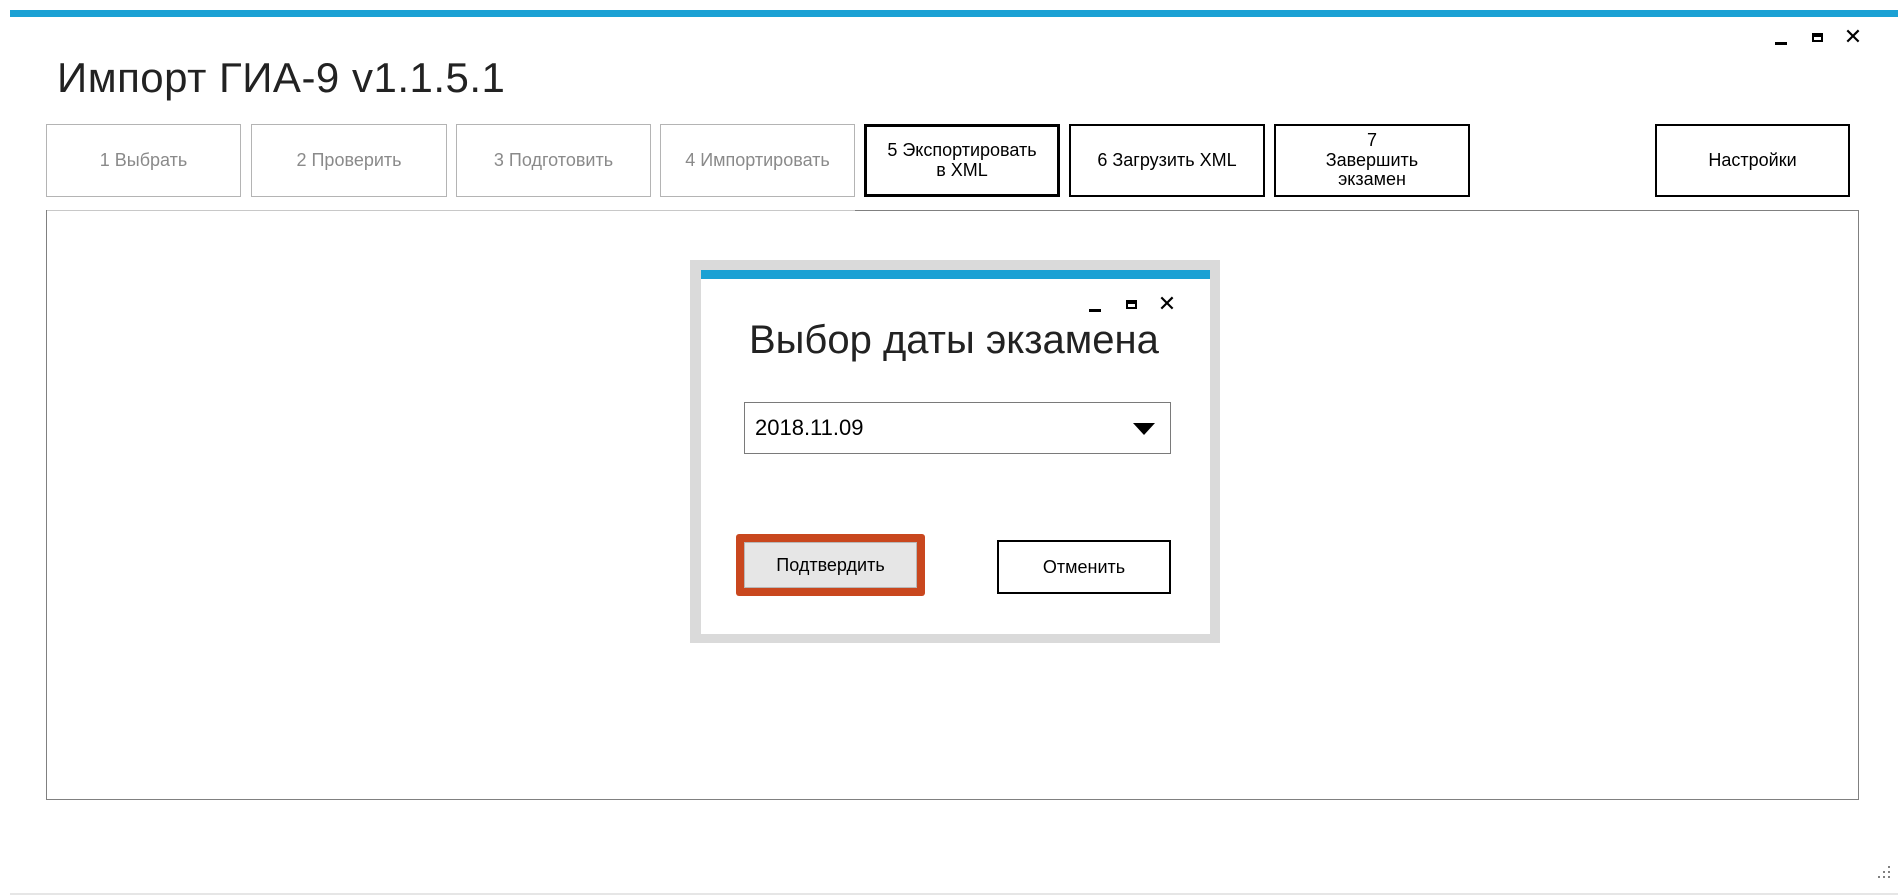 The height and width of the screenshot is (896, 1898). Describe the element at coordinates (1372, 160) in the screenshot. I see `step-7-finish-exam-button: 7 Завершить экзамен` at that location.